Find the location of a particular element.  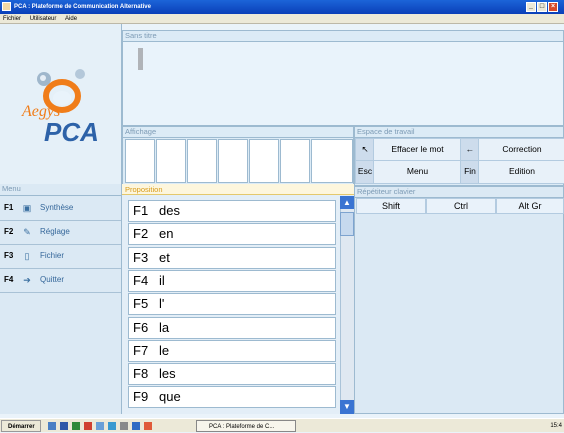

scroll-down-icon: ▼ is located at coordinates (347, 407).